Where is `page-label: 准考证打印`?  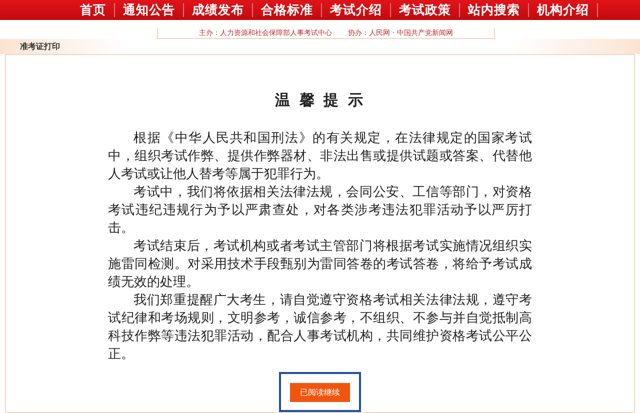 page-label: 准考证打印 is located at coordinates (40, 46).